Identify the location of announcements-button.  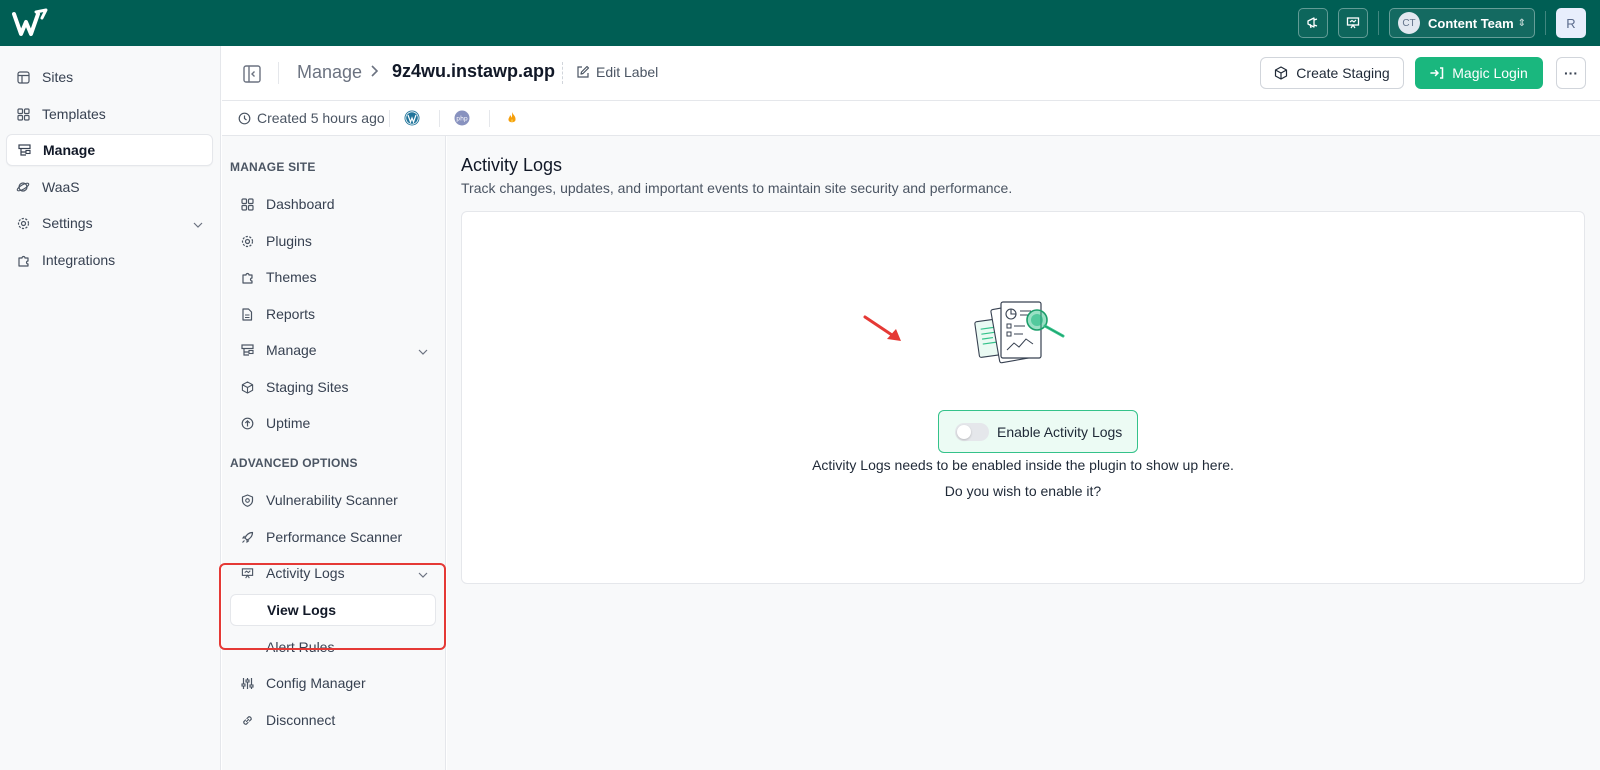
(1313, 23).